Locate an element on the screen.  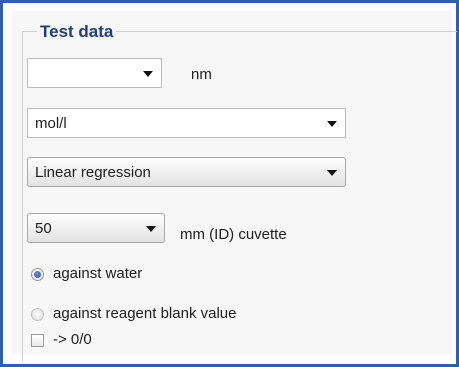
cuvette-select: 50 is located at coordinates (96, 228).